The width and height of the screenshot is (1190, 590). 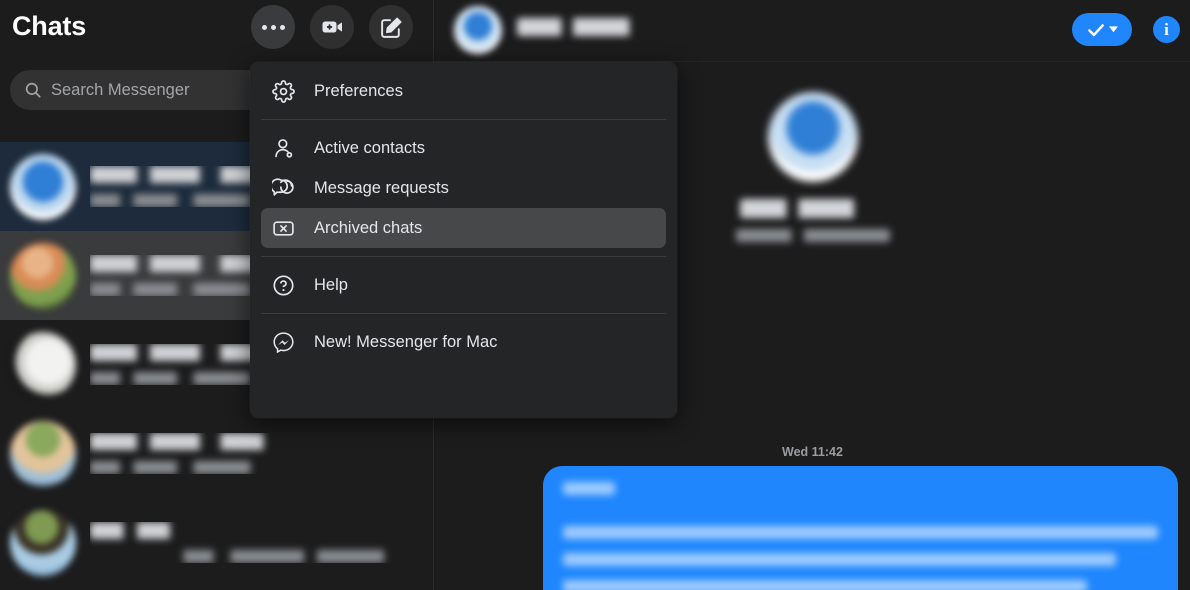 I want to click on menu-item-label: Active contacts, so click(x=369, y=147).